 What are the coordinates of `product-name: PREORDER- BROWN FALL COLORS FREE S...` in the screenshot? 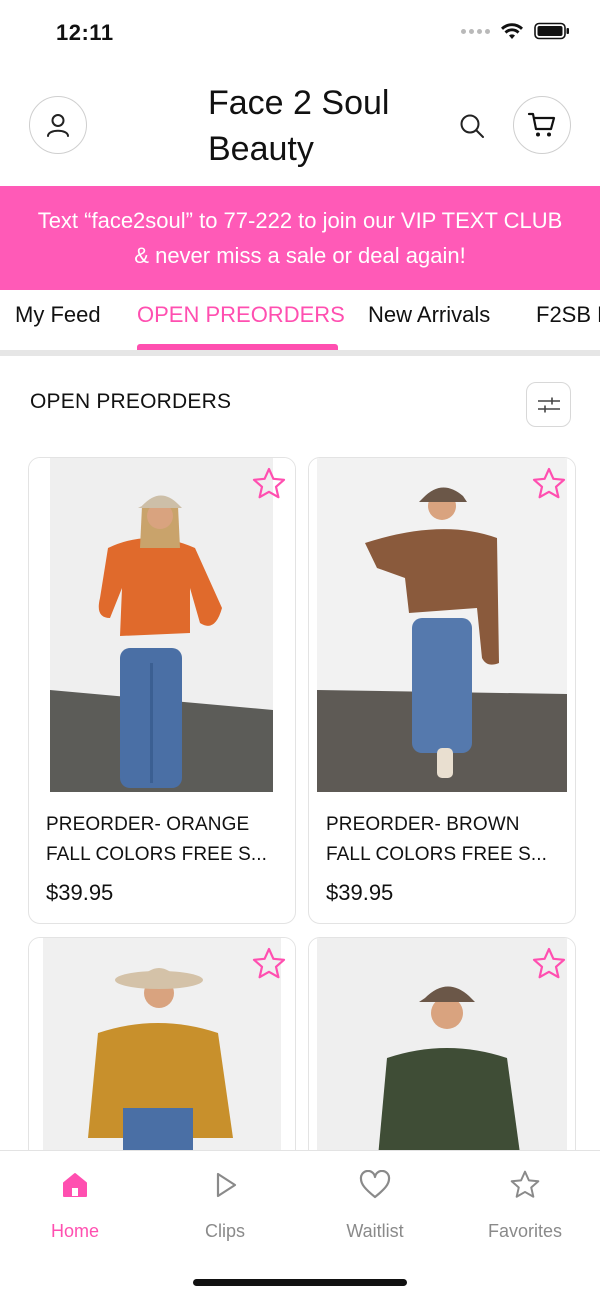 It's located at (441, 840).